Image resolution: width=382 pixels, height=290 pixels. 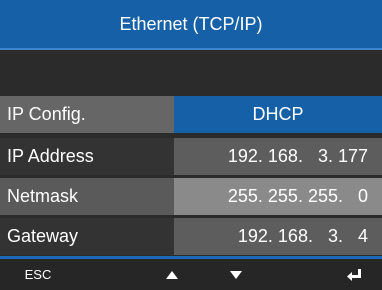 I want to click on enter-return-icon, so click(x=354, y=274).